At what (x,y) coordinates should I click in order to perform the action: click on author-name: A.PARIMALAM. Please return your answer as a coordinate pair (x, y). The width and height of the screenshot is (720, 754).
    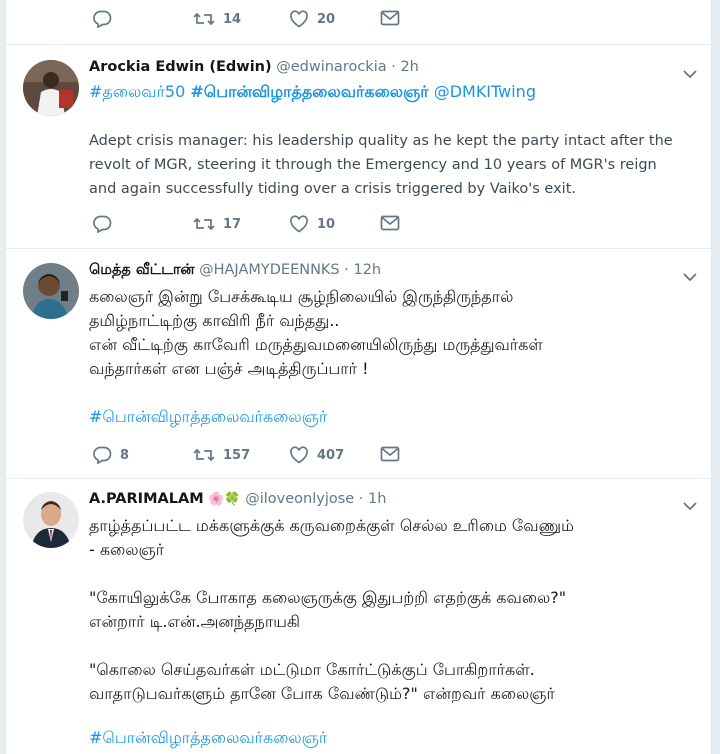
    Looking at the image, I should click on (146, 499).